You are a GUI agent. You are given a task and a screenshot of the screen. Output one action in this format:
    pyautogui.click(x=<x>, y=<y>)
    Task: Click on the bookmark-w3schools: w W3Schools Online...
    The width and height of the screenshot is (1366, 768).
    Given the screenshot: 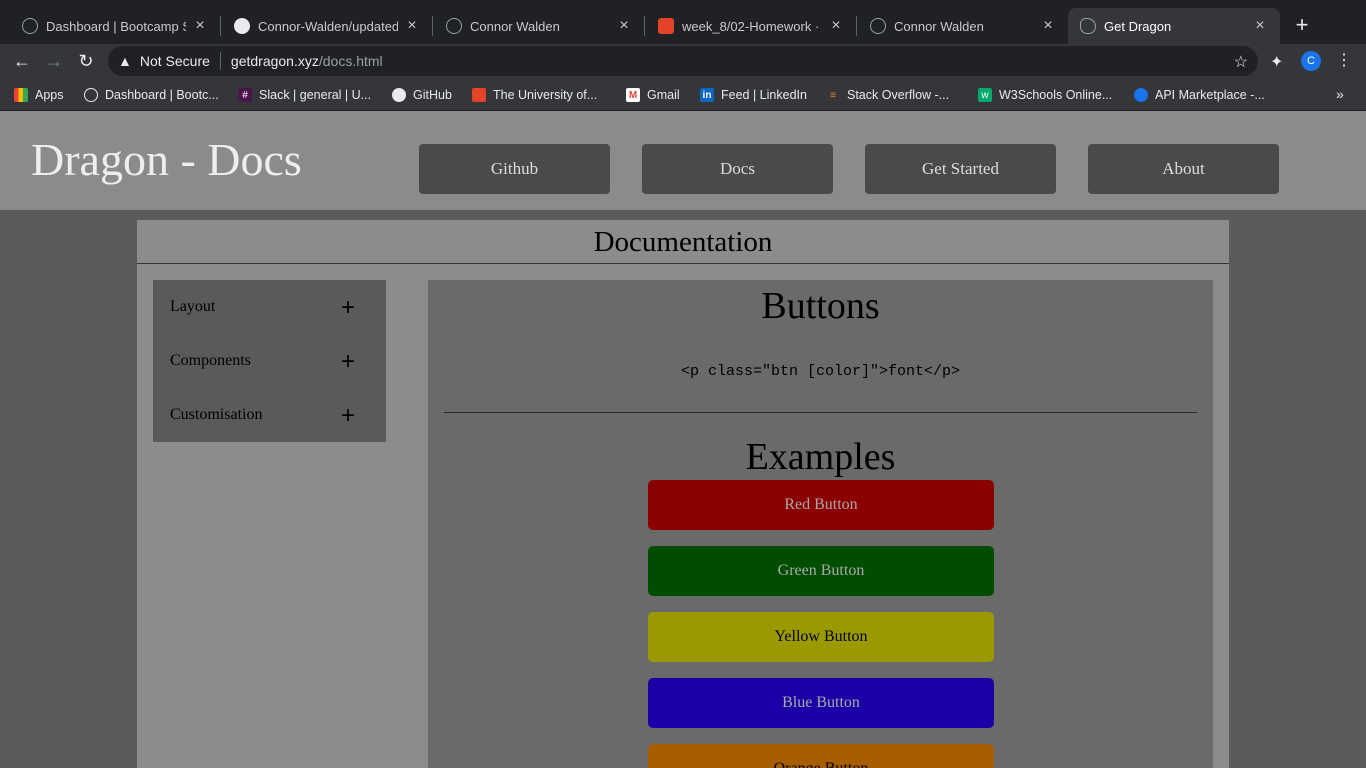 What is the action you would take?
    pyautogui.click(x=1045, y=95)
    